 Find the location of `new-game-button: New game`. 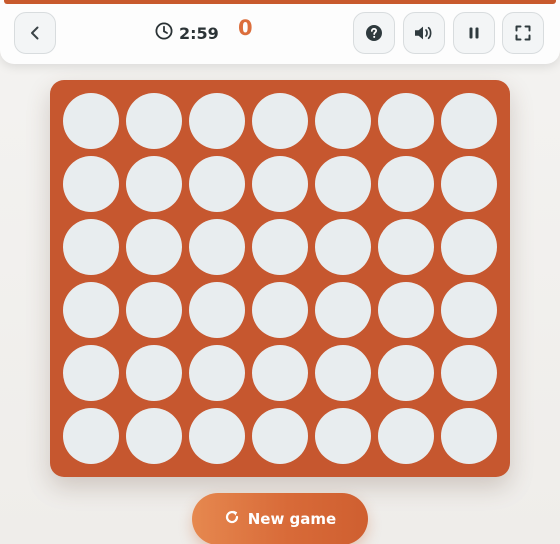

new-game-button: New game is located at coordinates (280, 518).